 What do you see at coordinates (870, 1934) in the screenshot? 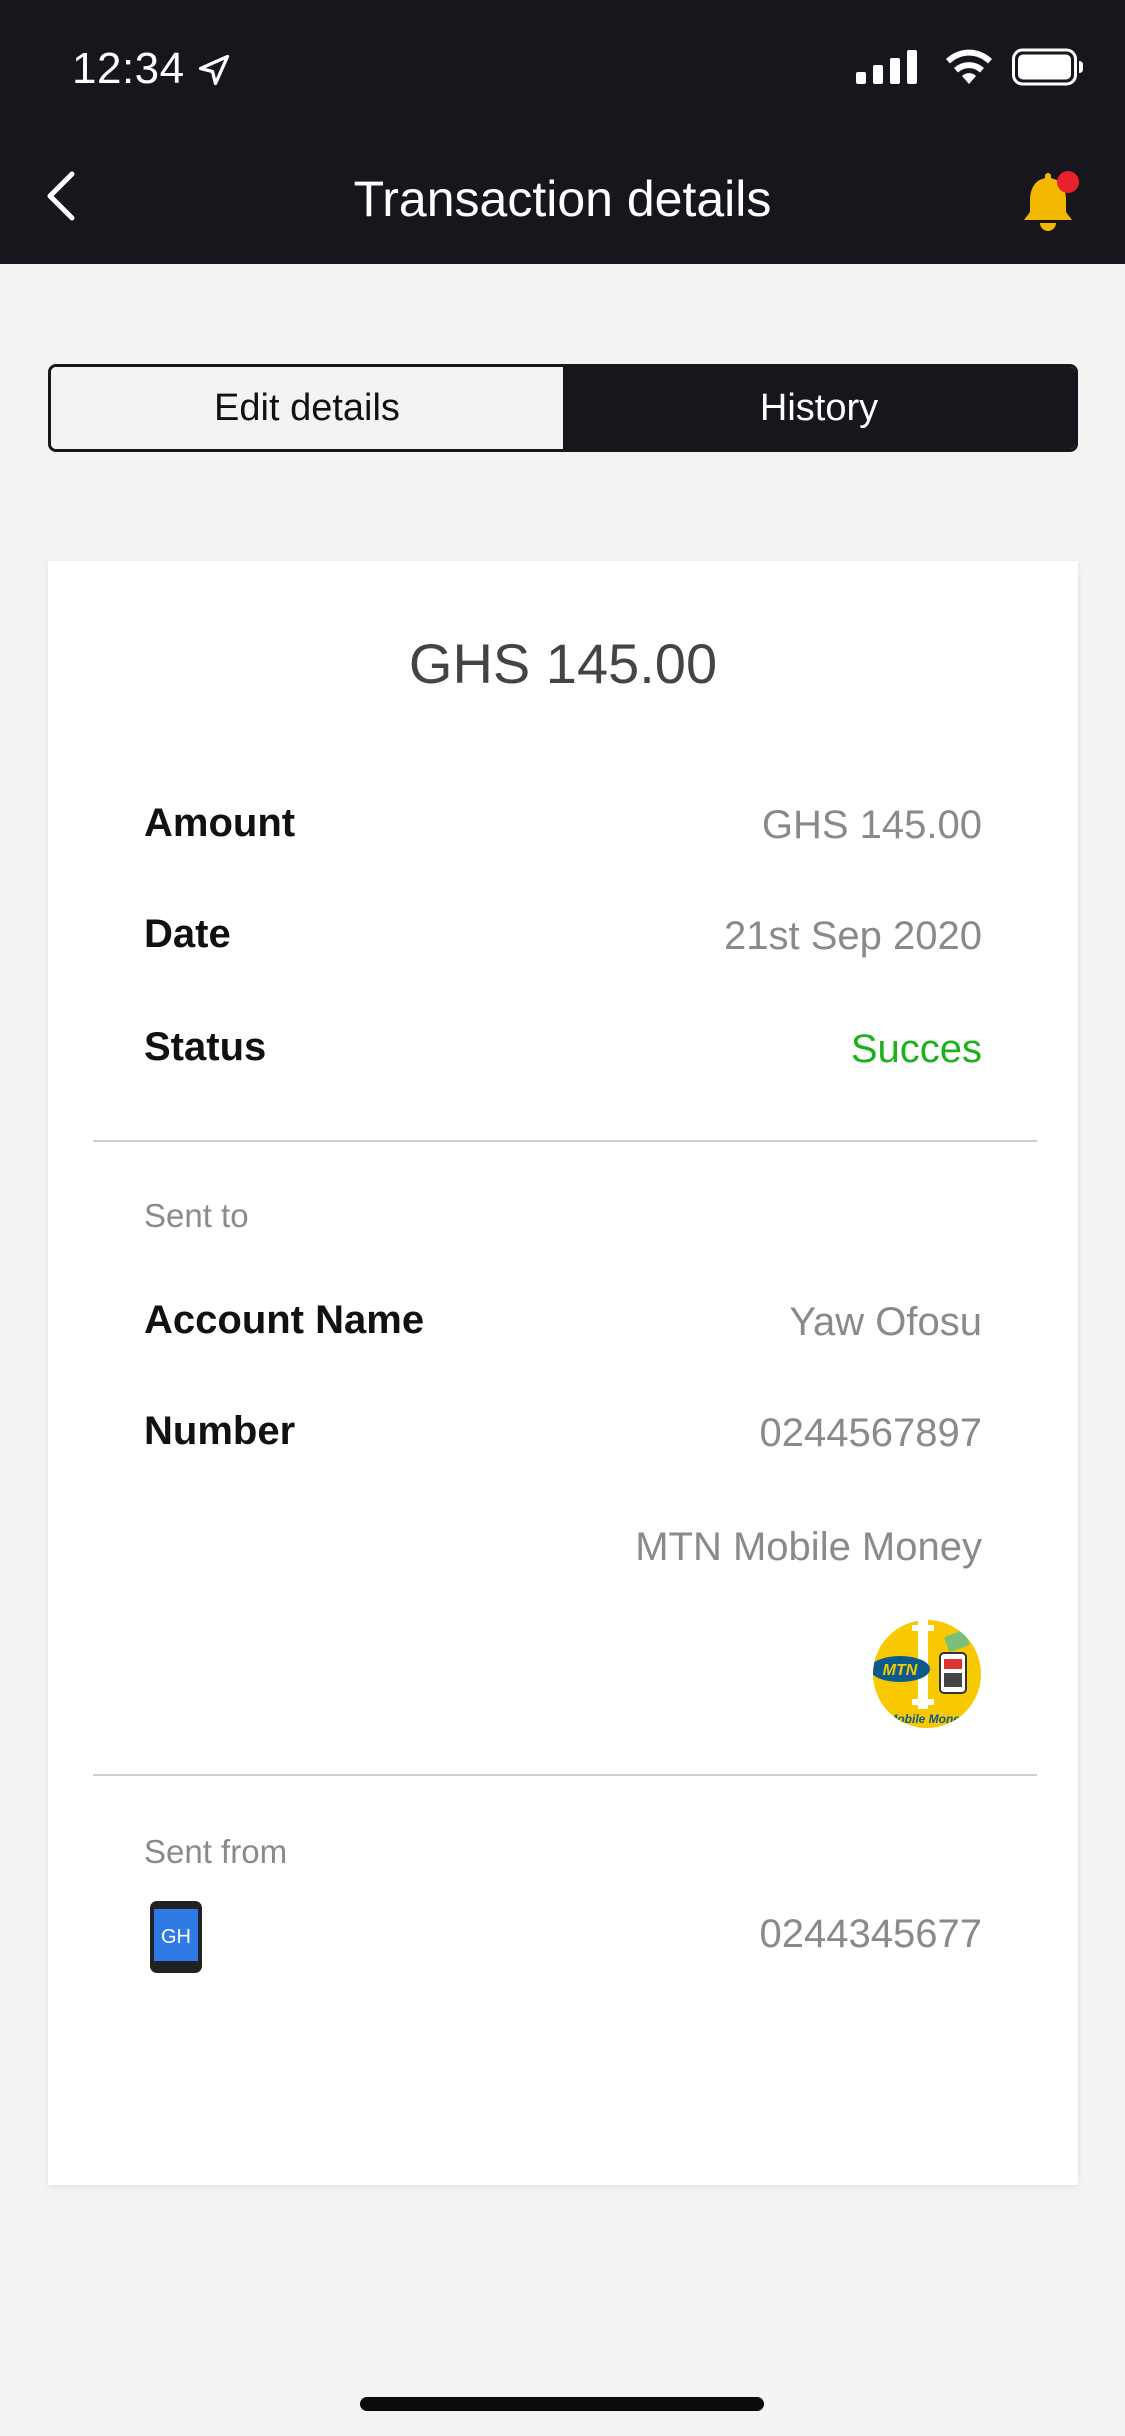
I see `sent-from-number: 0244345677` at bounding box center [870, 1934].